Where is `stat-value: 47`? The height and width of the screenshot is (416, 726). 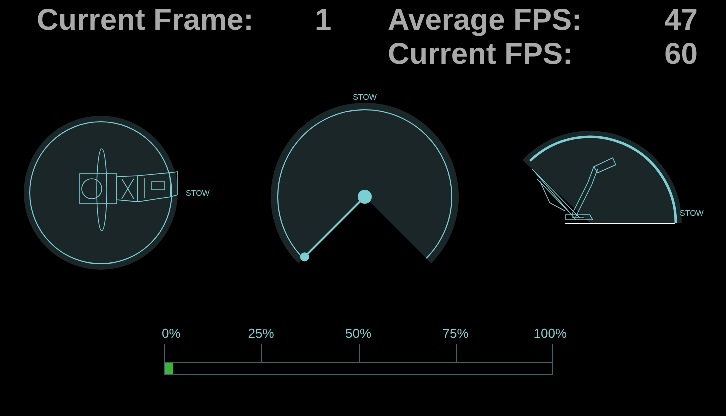 stat-value: 47 is located at coordinates (681, 21).